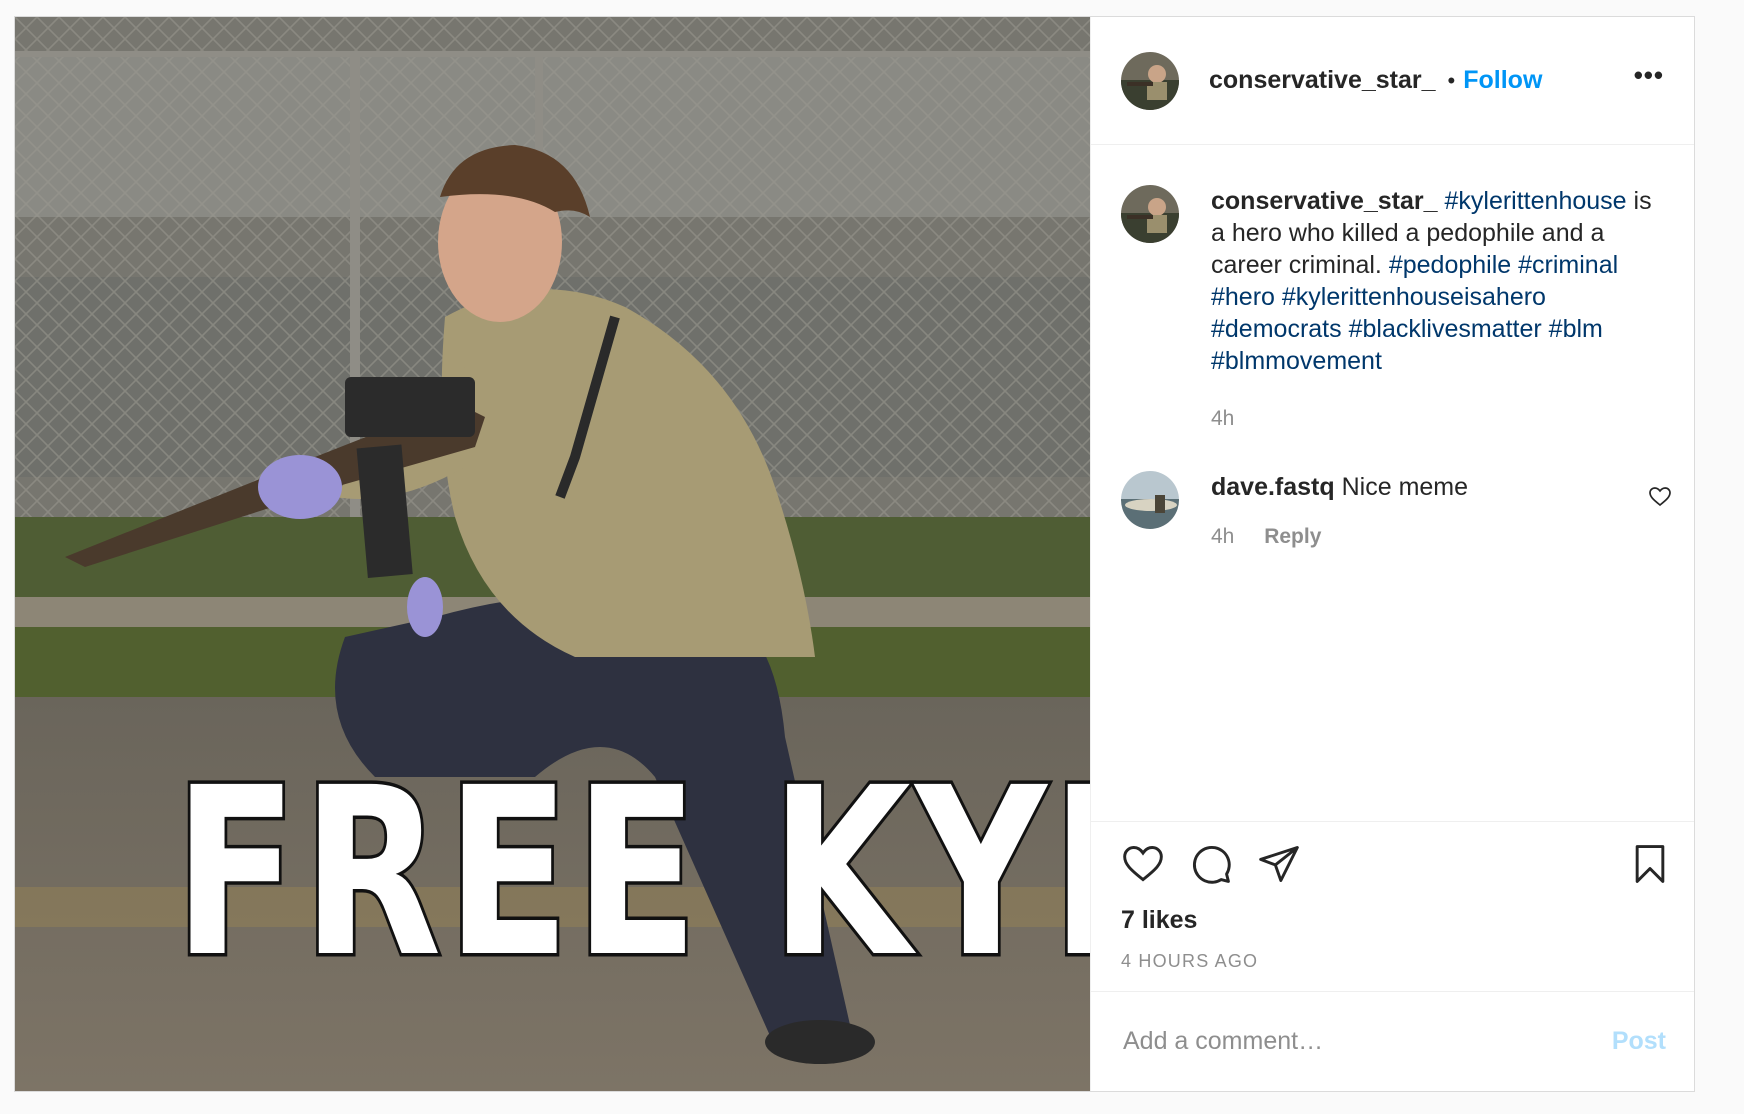  What do you see at coordinates (1396, 920) in the screenshot?
I see `likes-count: 7 likes` at bounding box center [1396, 920].